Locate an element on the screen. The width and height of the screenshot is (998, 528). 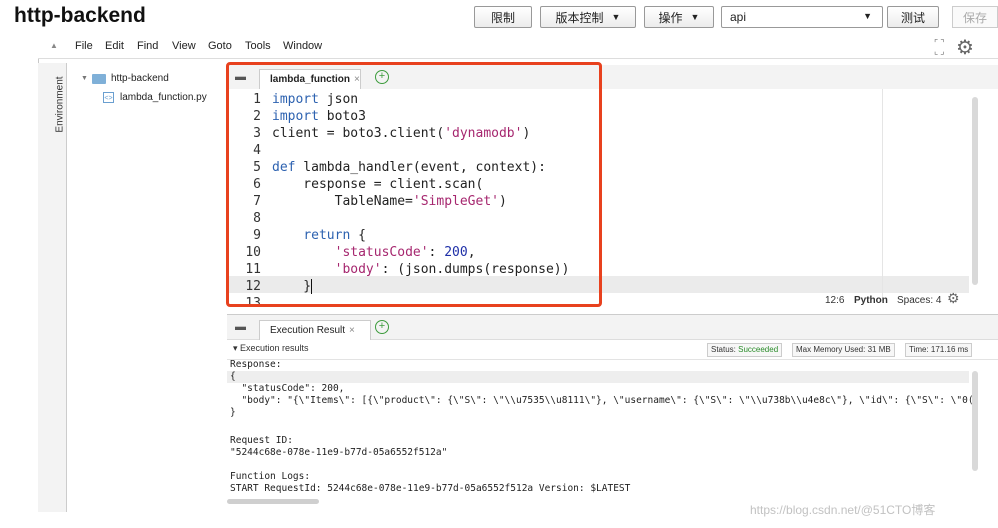
qualifier-value: api is located at coordinates (738, 17).